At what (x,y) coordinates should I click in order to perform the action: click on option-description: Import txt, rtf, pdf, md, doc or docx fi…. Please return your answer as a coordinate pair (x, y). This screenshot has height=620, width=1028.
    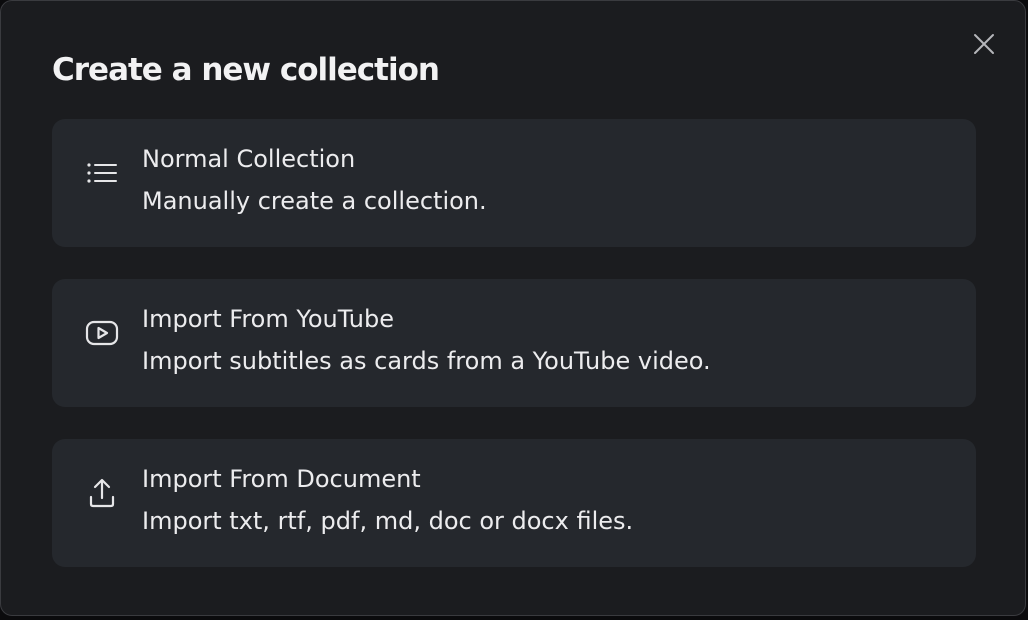
    Looking at the image, I should click on (388, 521).